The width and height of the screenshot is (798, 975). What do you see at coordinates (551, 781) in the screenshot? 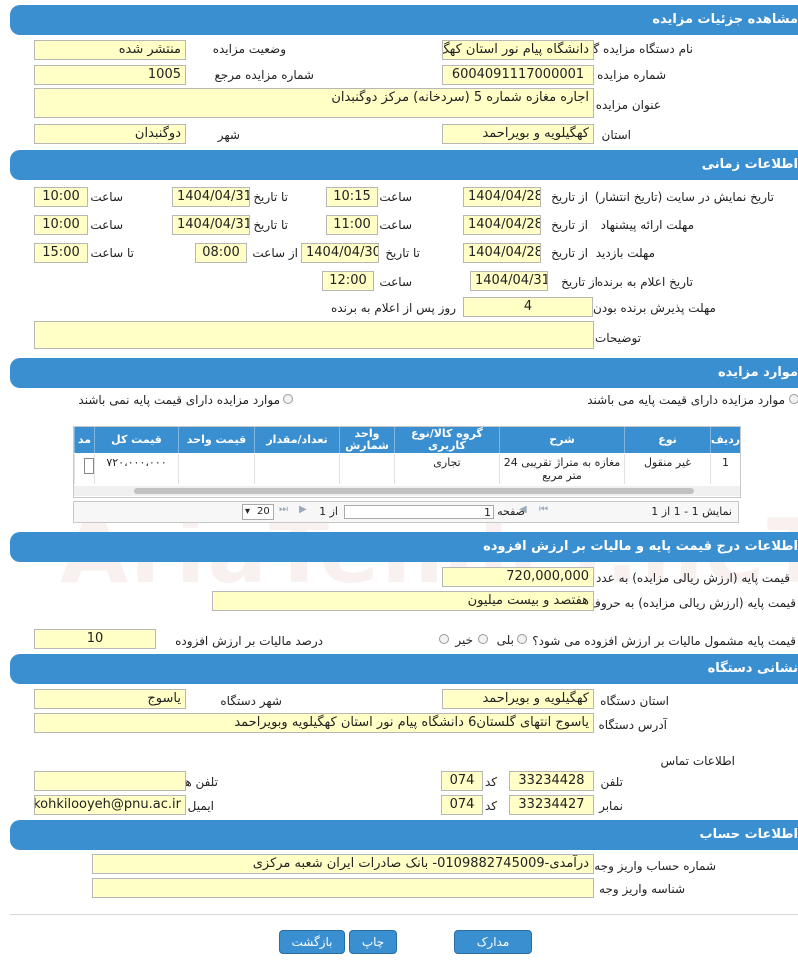
I see `phone-field: 33234428` at bounding box center [551, 781].